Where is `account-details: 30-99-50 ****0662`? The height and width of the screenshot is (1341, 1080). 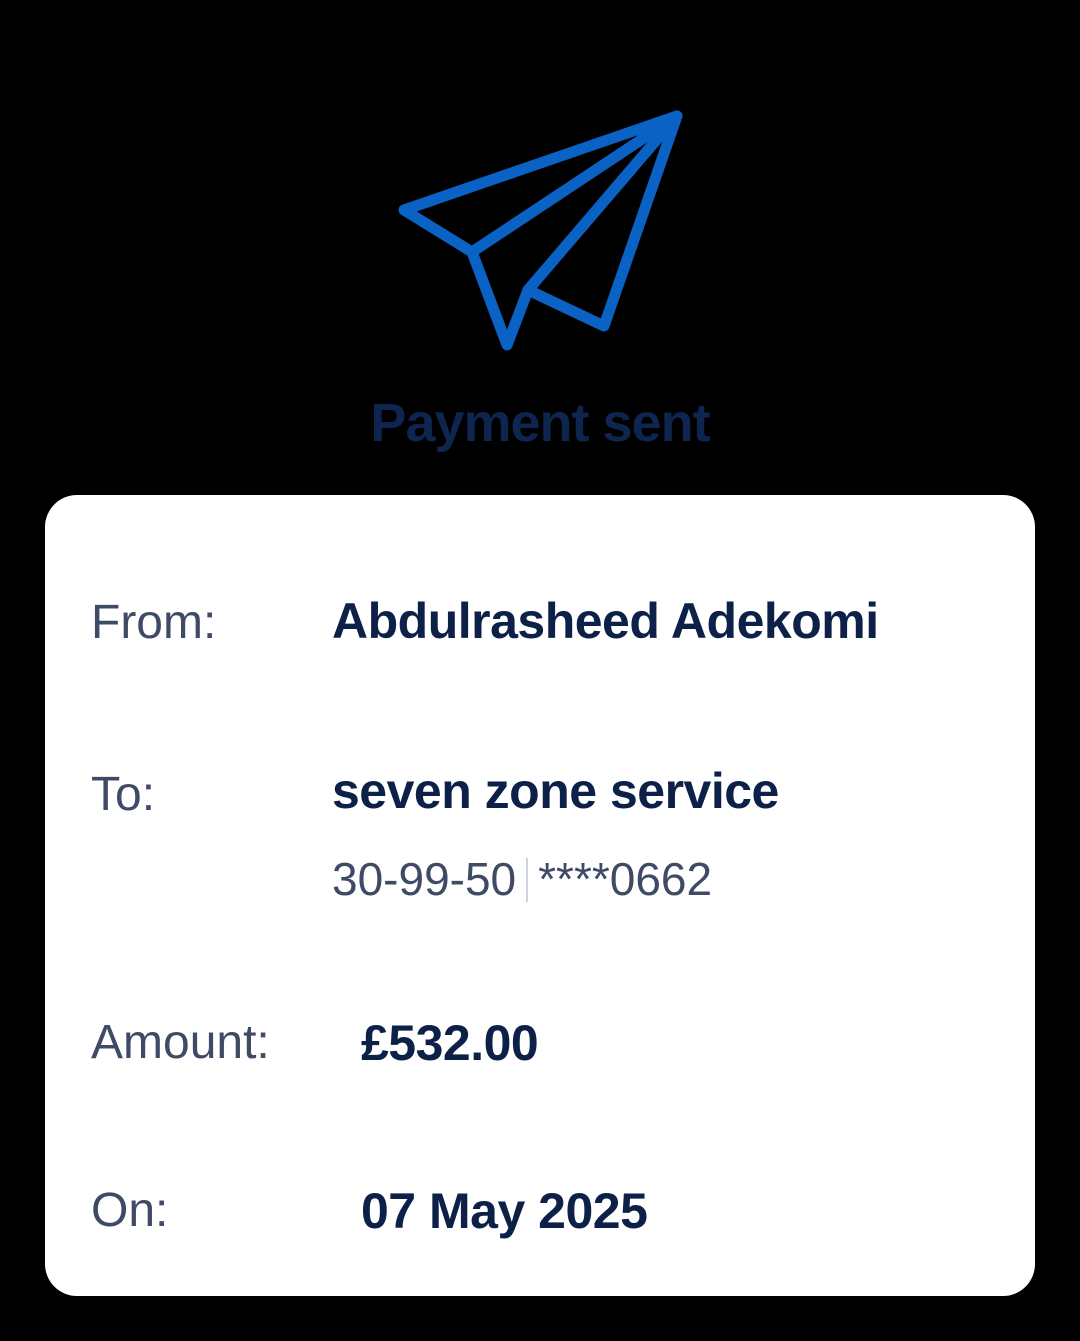 account-details: 30-99-50 ****0662 is located at coordinates (522, 879).